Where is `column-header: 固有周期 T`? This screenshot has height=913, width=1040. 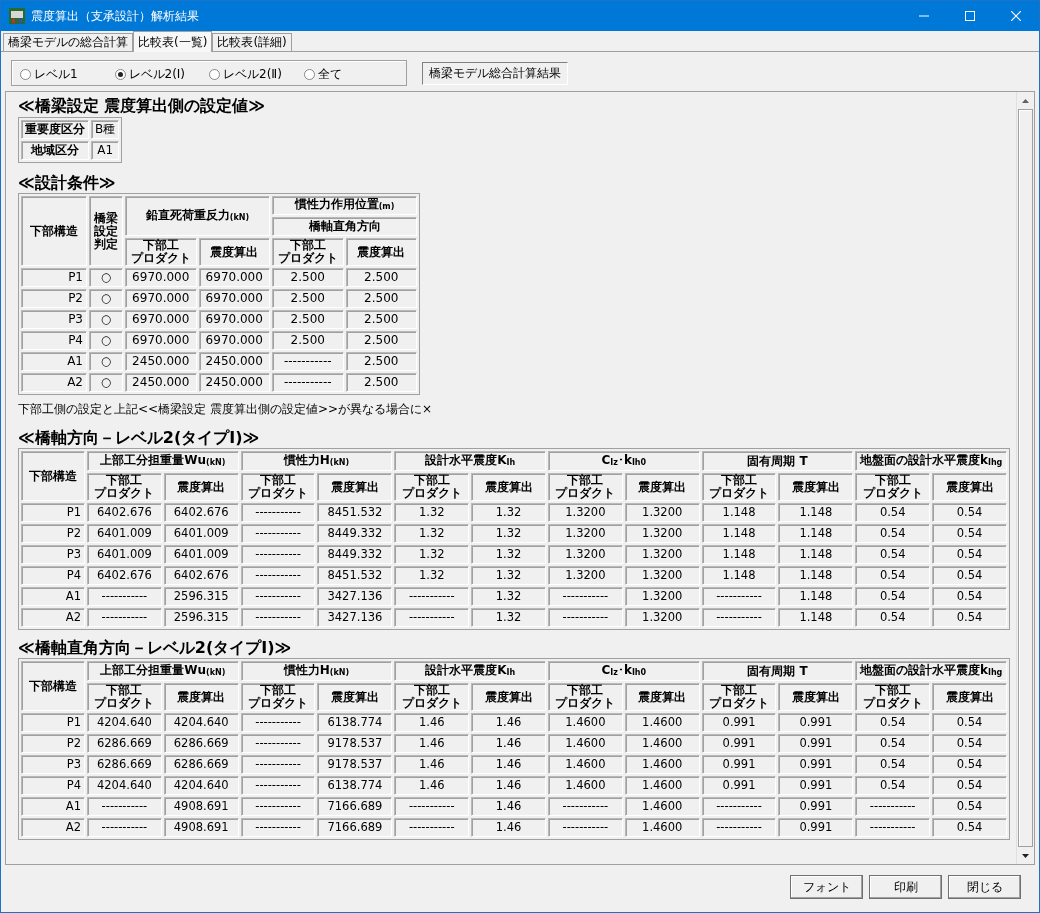
column-header: 固有周期 T is located at coordinates (777, 671).